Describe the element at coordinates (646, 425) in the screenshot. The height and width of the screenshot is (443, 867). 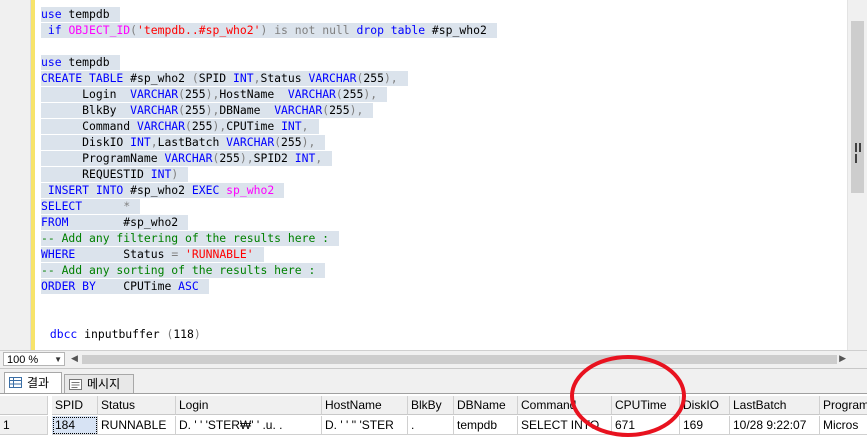
I see `grid-cell-cputime: 671` at that location.